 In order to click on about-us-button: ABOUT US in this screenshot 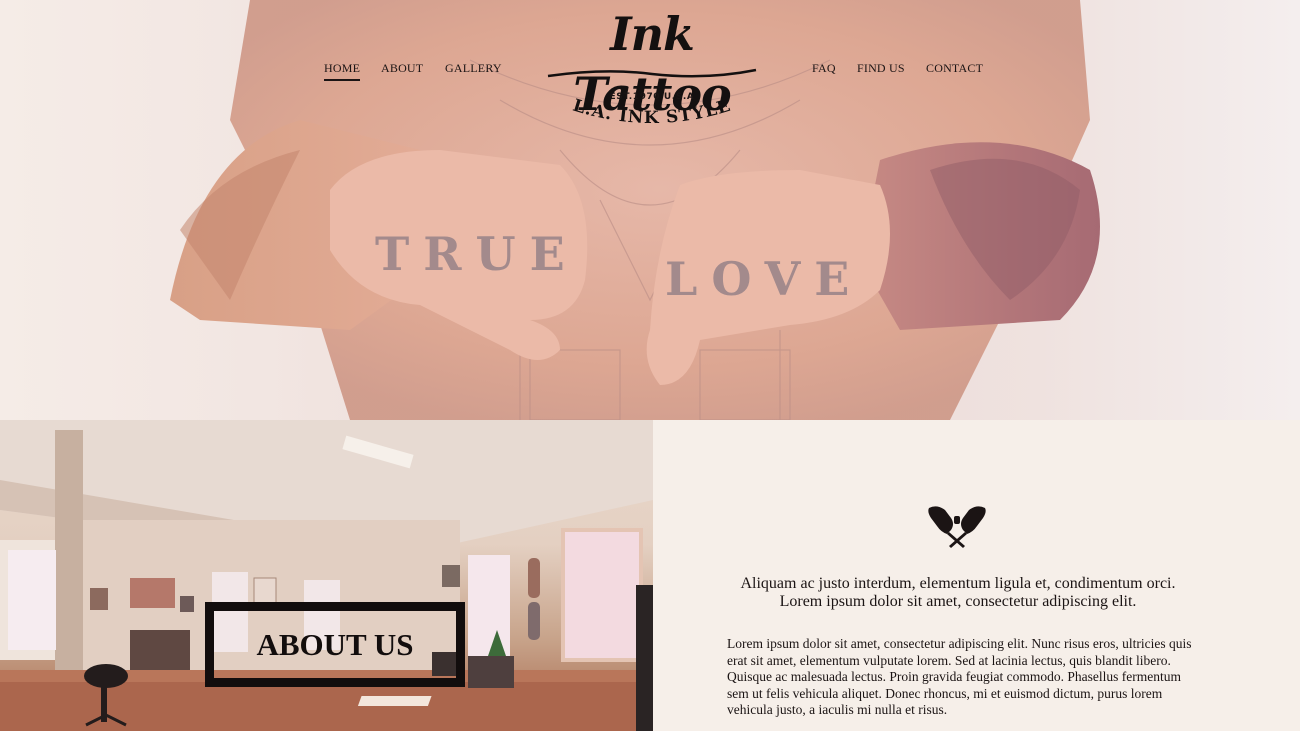, I will do `click(335, 644)`.